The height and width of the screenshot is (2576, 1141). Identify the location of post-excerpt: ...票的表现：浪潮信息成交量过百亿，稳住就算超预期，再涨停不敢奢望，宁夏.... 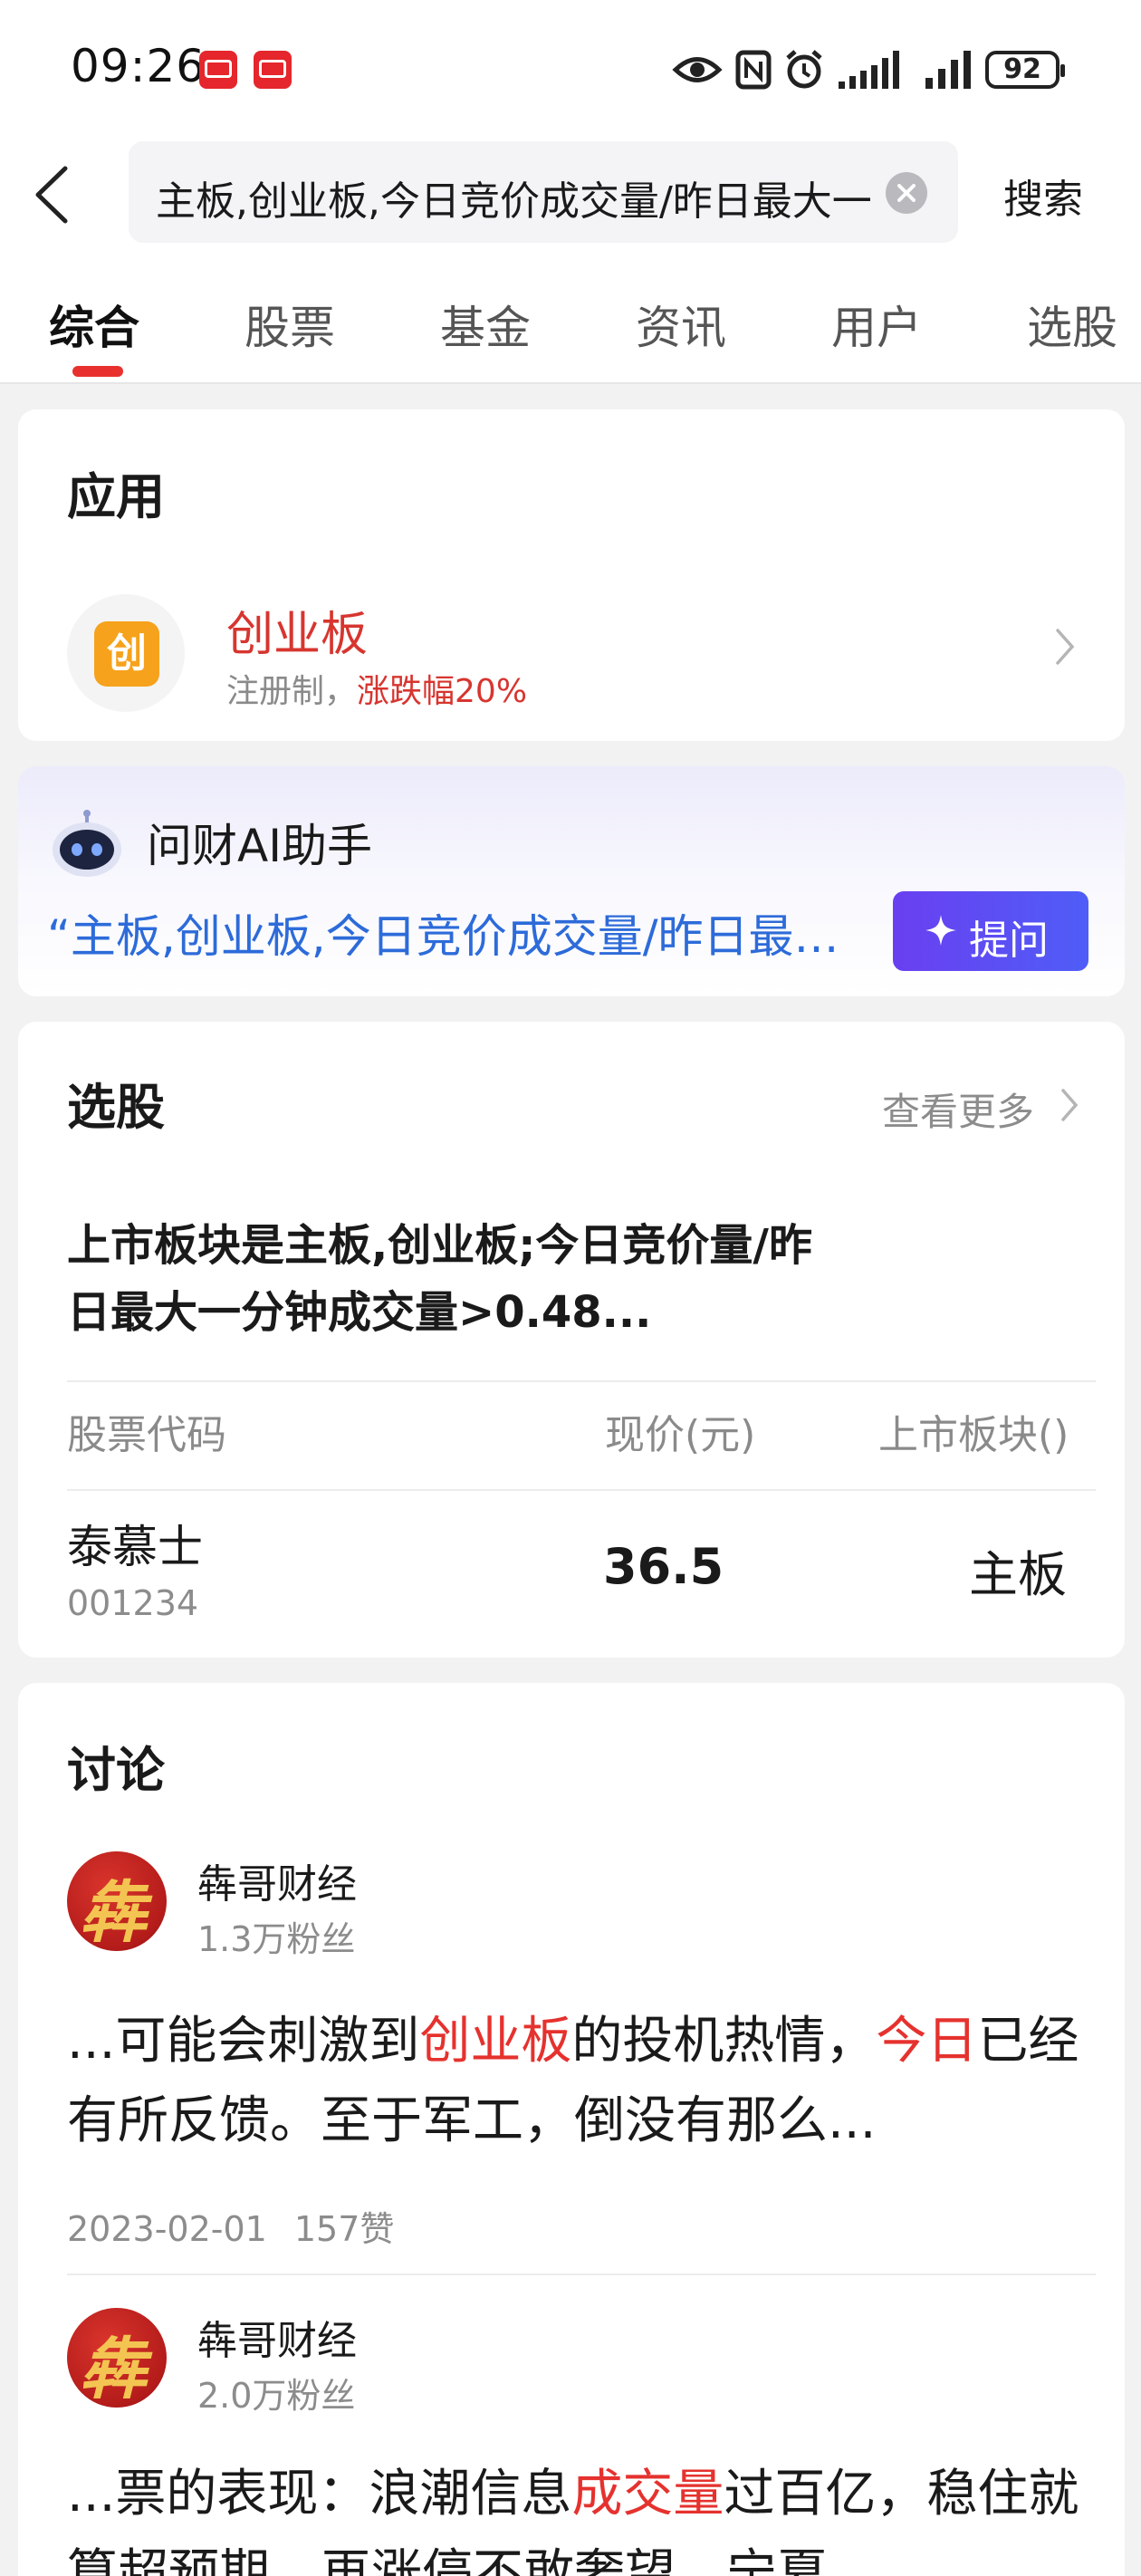
(574, 2515).